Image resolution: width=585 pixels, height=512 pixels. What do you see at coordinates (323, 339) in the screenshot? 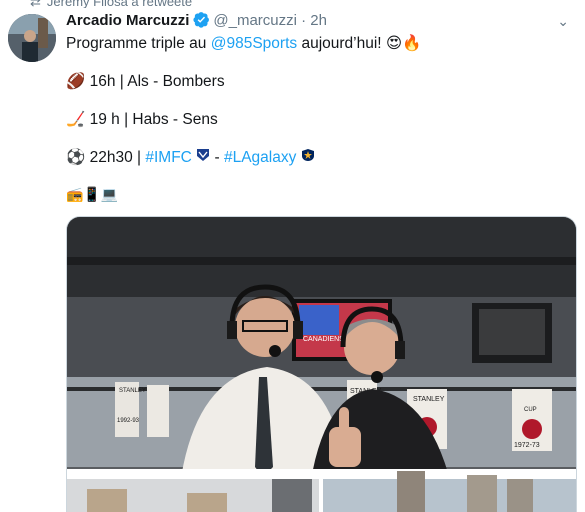
I see `tv-overlay-text: CANADIENS` at bounding box center [323, 339].